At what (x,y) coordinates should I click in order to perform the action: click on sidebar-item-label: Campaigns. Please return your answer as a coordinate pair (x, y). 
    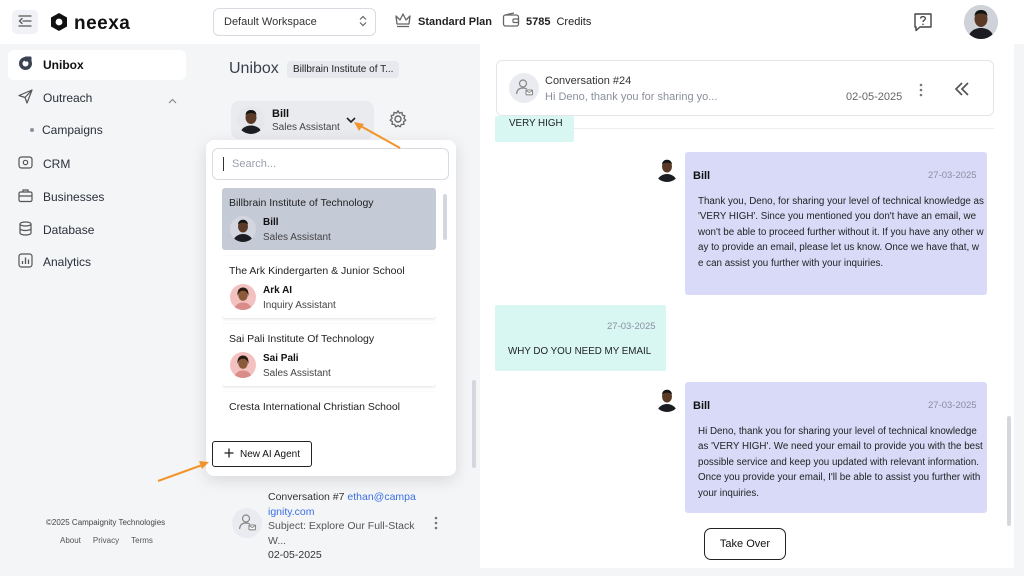
    Looking at the image, I should click on (72, 130).